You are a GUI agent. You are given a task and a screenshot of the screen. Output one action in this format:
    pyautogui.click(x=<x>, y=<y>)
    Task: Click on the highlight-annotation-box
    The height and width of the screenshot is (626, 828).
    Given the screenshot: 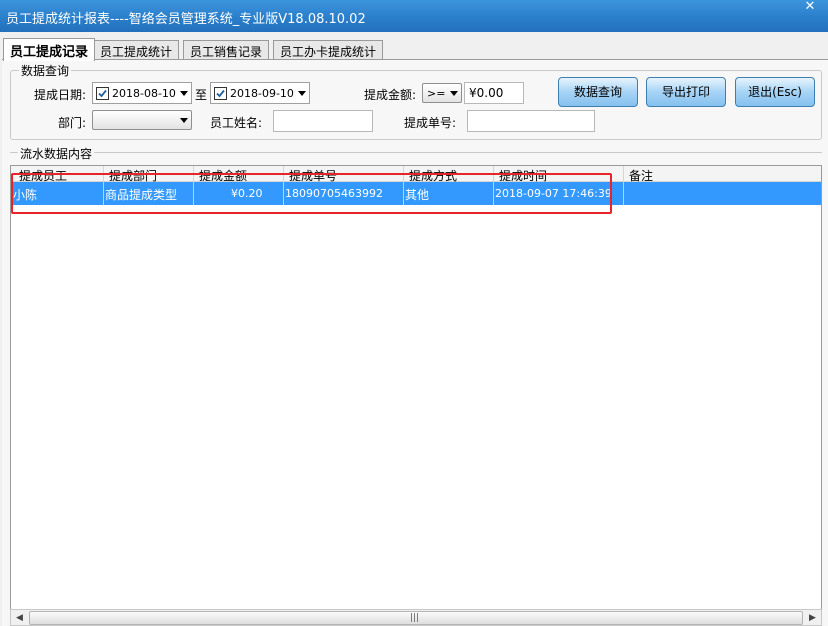 What is the action you would take?
    pyautogui.click(x=311, y=193)
    